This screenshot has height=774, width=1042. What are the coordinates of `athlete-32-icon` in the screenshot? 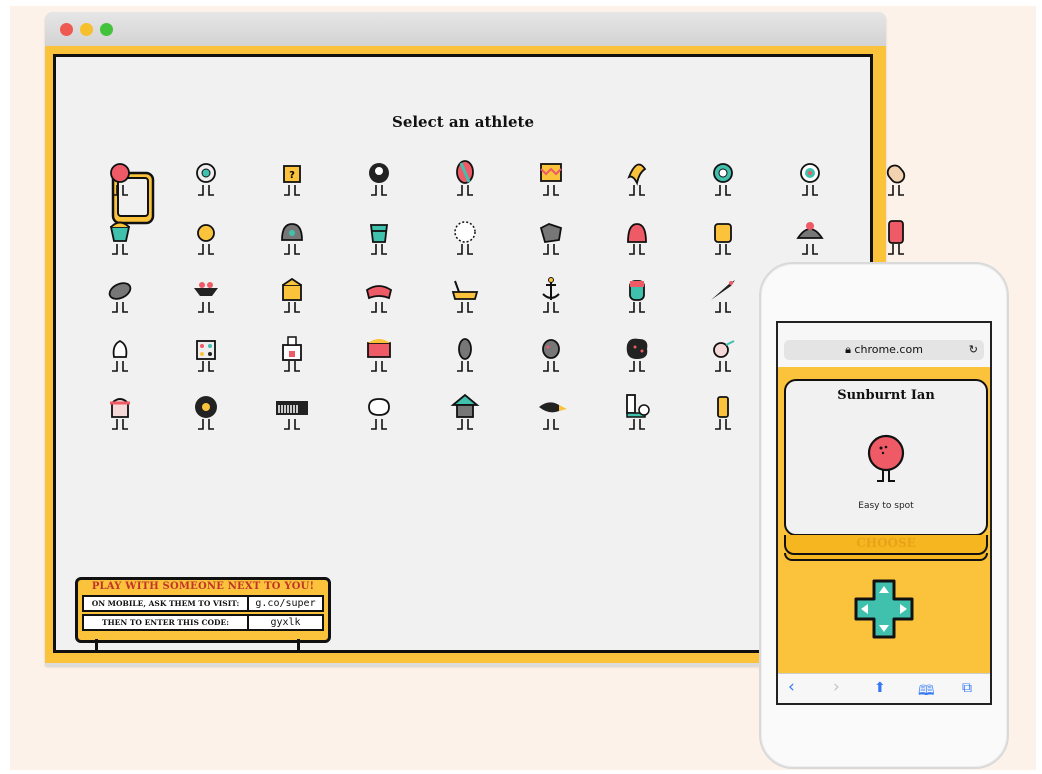 It's located at (206, 353).